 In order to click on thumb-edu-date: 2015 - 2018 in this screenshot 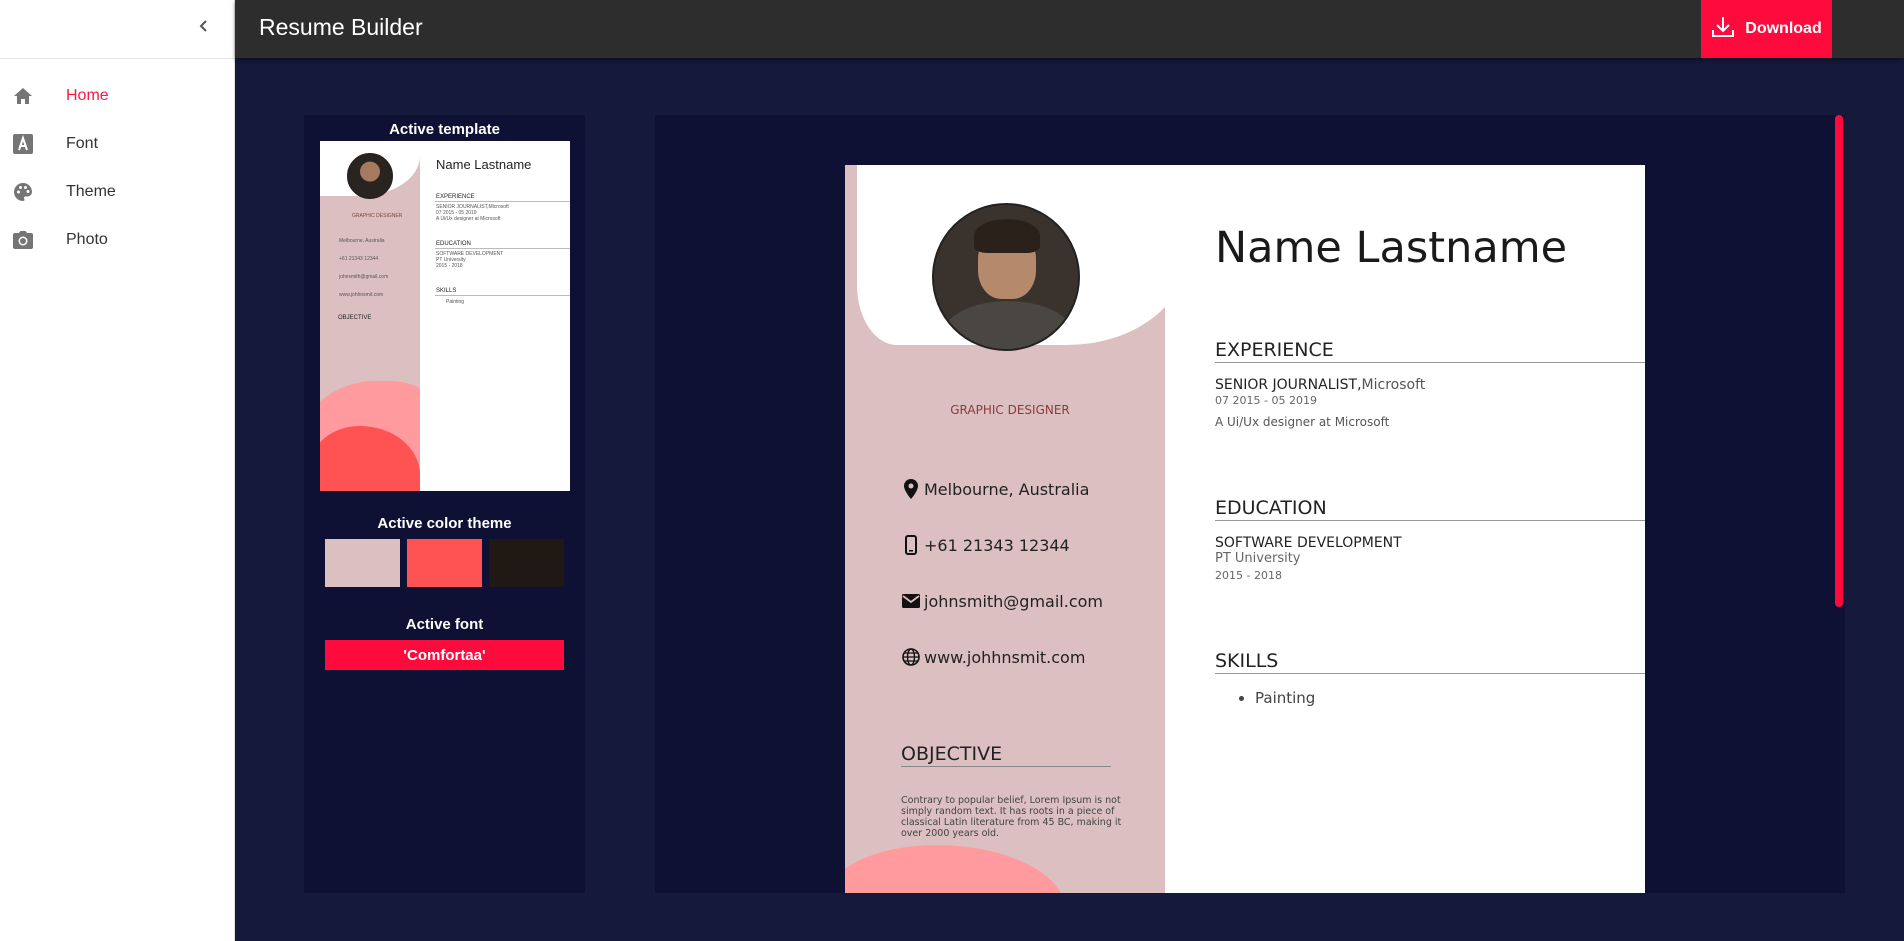, I will do `click(449, 266)`.